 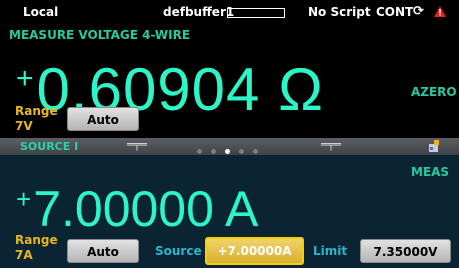 What do you see at coordinates (36, 119) in the screenshot?
I see `measure-range-label: Range 7V` at bounding box center [36, 119].